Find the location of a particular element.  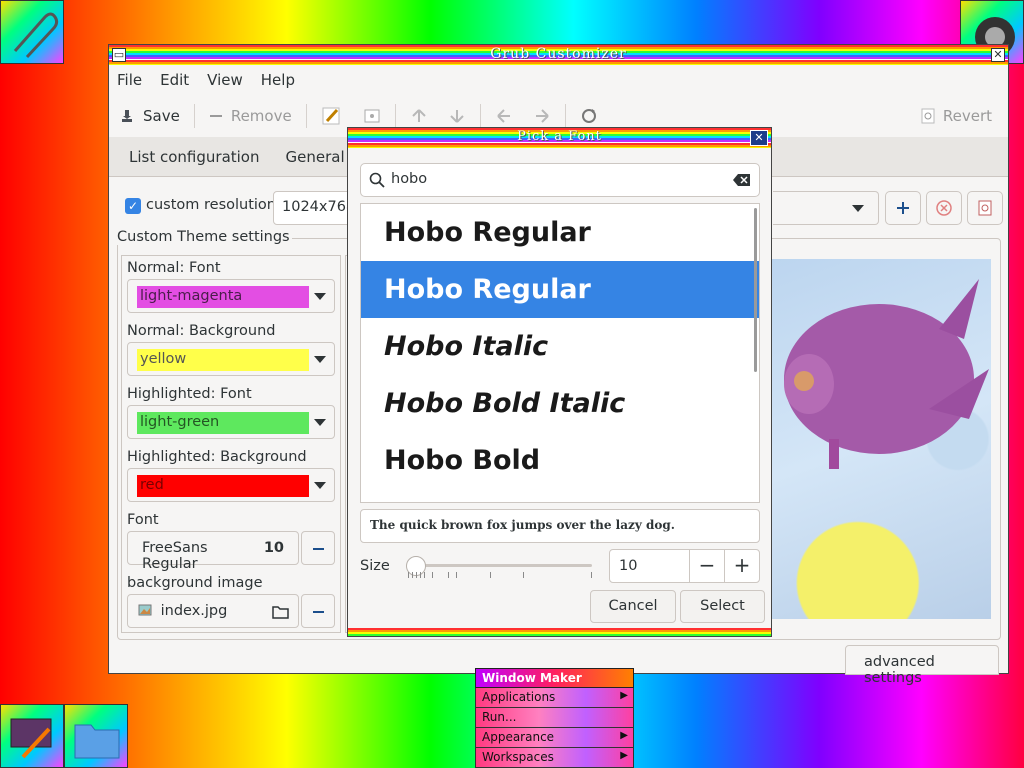

remove-theme-button is located at coordinates (944, 208).